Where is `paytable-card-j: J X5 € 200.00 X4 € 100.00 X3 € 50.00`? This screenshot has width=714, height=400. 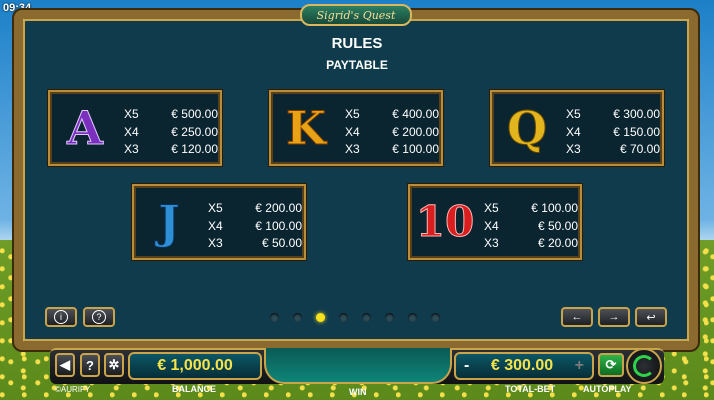 paytable-card-j: J X5 € 200.00 X4 € 100.00 X3 € 50.00 is located at coordinates (219, 222).